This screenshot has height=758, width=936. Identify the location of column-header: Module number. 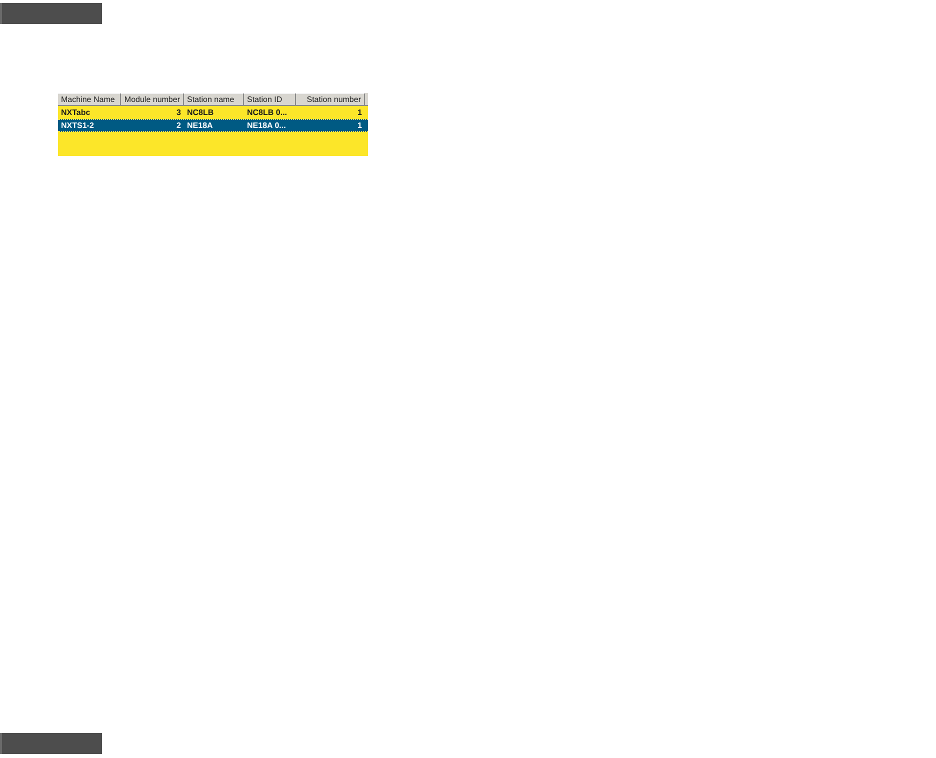
(152, 99).